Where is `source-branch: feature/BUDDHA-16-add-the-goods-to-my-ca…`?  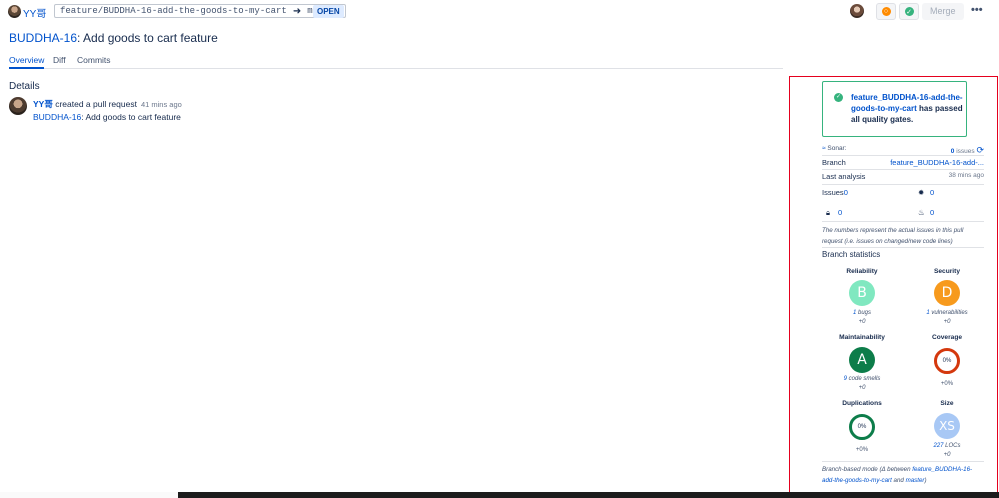 source-branch: feature/BUDDHA-16-add-the-goods-to-my-ca… is located at coordinates (173, 11).